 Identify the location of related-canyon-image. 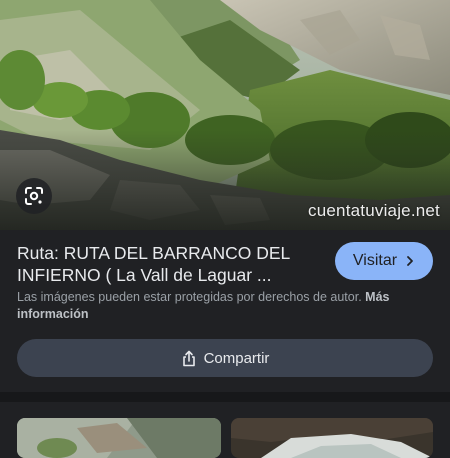
(119, 438).